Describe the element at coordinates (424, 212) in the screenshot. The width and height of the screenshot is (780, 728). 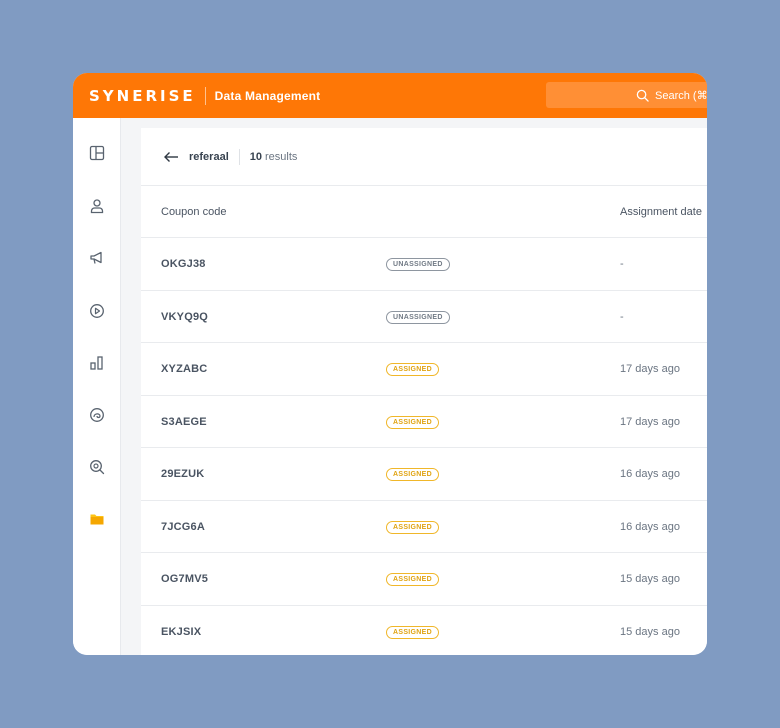
I see `table-header: Coupon code Assignment date` at that location.